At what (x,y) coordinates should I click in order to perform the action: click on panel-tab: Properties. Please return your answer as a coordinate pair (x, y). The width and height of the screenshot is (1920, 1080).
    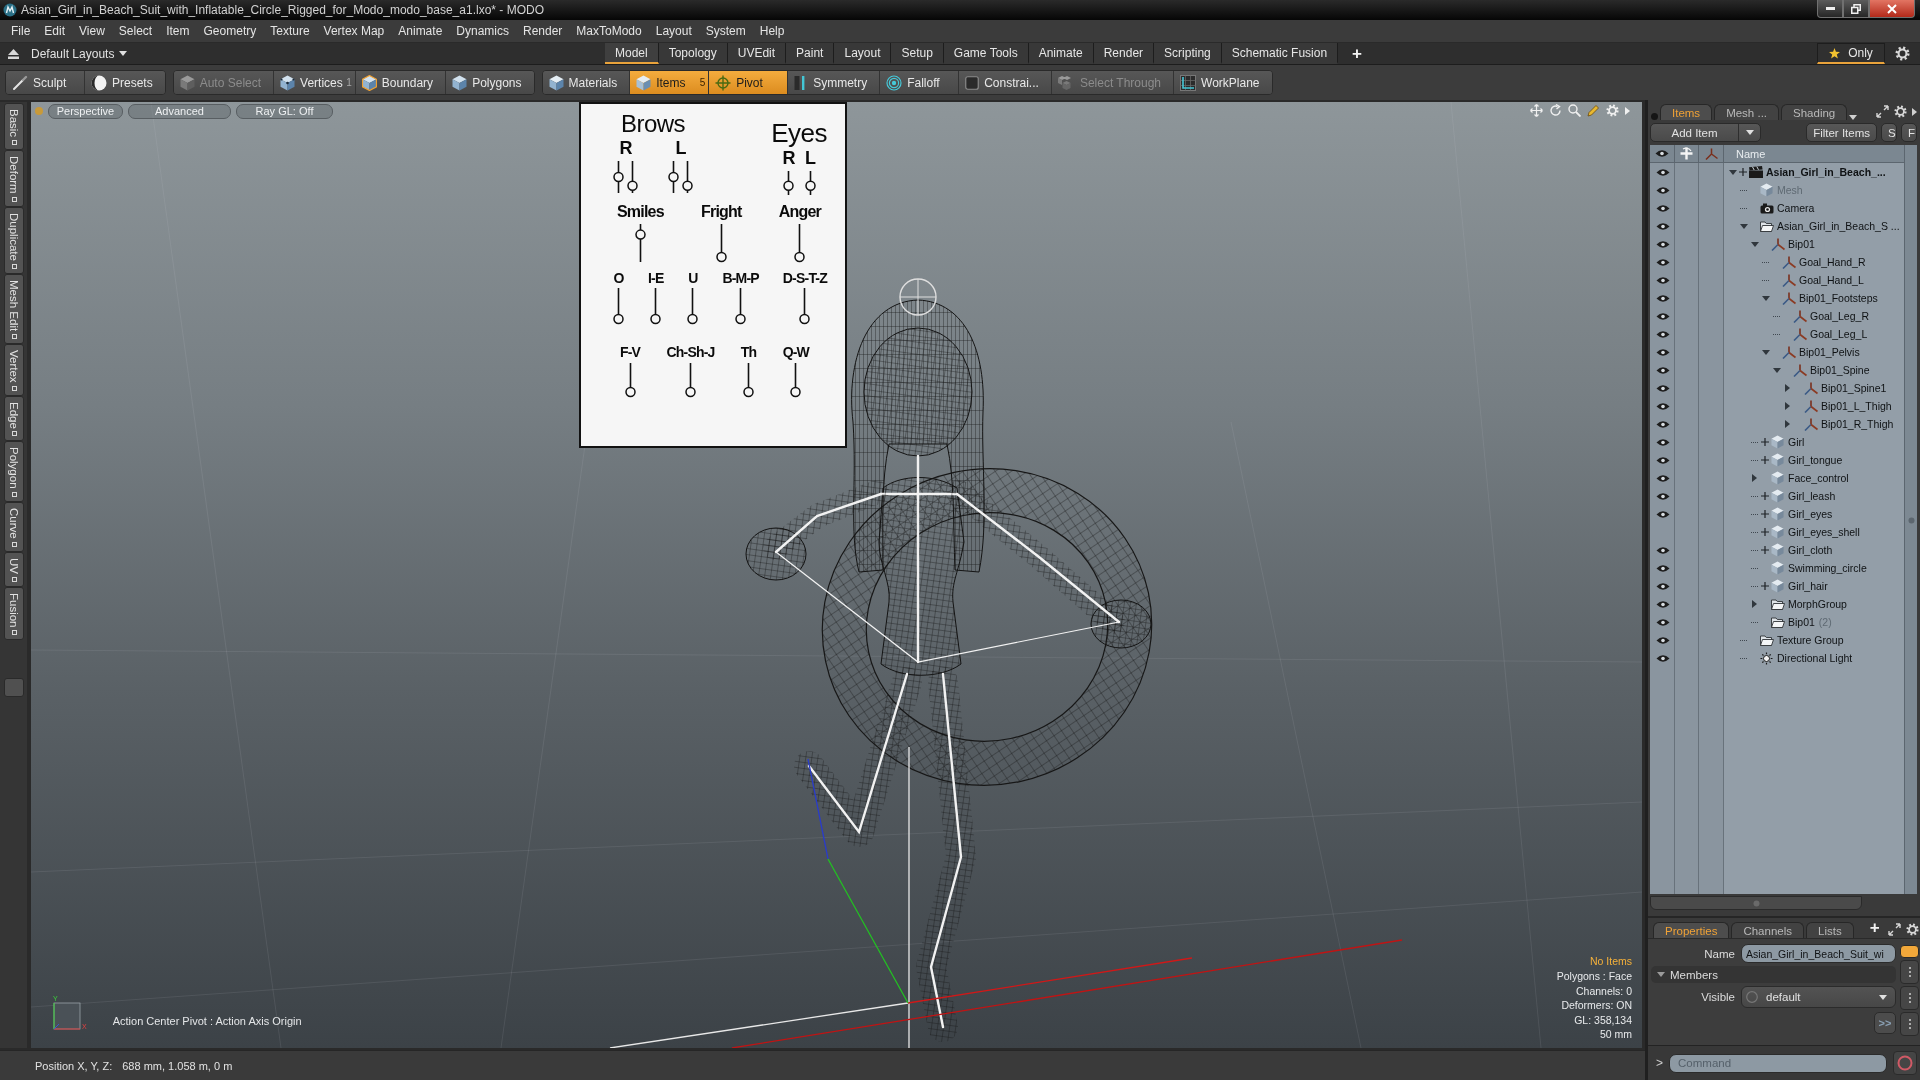
    Looking at the image, I should click on (1691, 930).